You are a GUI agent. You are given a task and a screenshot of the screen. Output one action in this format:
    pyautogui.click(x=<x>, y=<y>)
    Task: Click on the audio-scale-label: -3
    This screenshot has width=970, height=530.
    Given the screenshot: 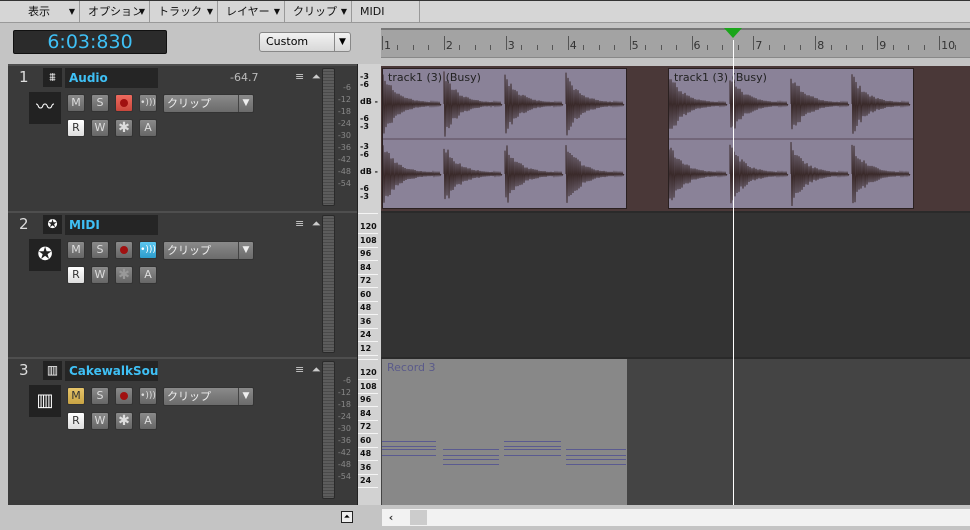 What is the action you would take?
    pyautogui.click(x=364, y=196)
    